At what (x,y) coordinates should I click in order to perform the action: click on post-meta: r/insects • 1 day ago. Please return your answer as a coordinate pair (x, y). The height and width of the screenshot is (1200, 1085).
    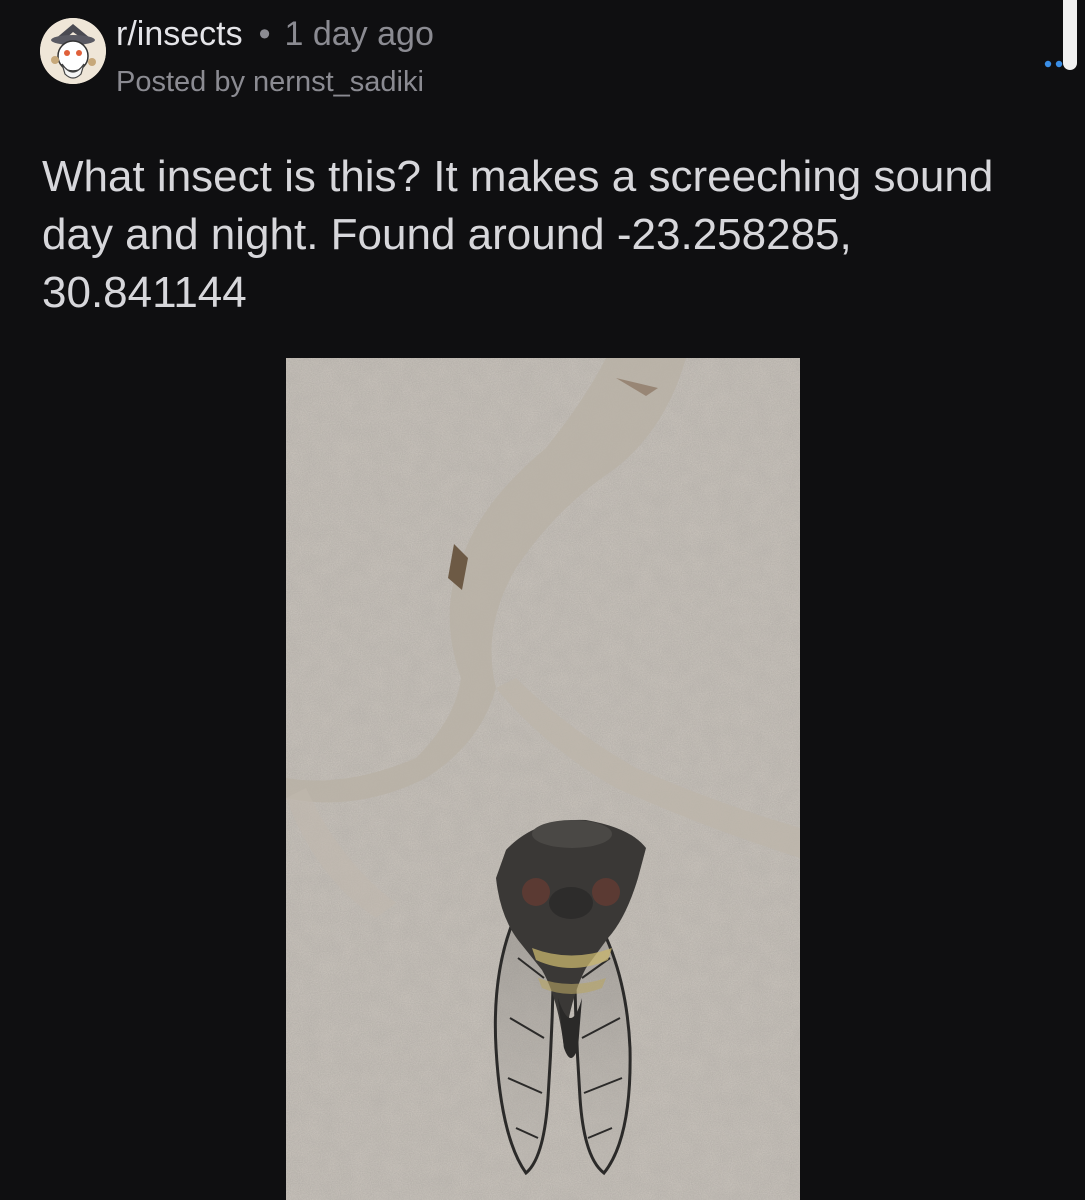
    Looking at the image, I should click on (275, 34).